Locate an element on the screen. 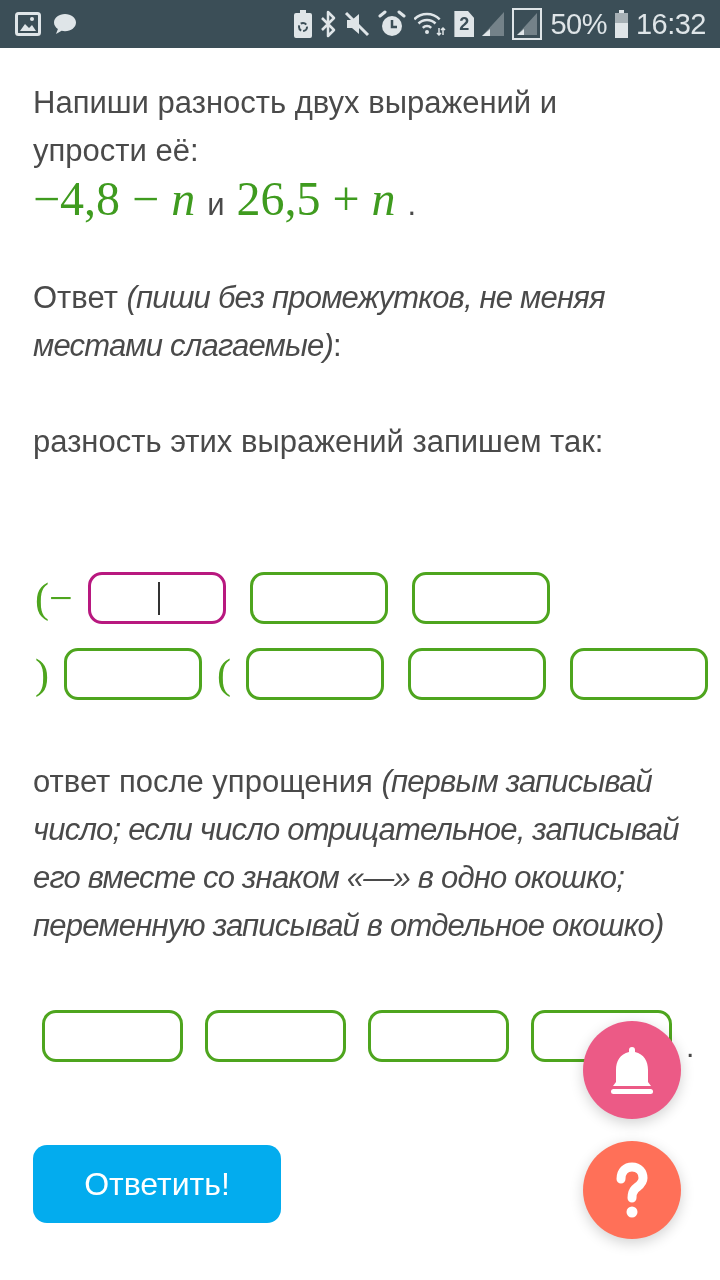 This screenshot has height=1280, width=720. battery-saver-icon is located at coordinates (303, 24).